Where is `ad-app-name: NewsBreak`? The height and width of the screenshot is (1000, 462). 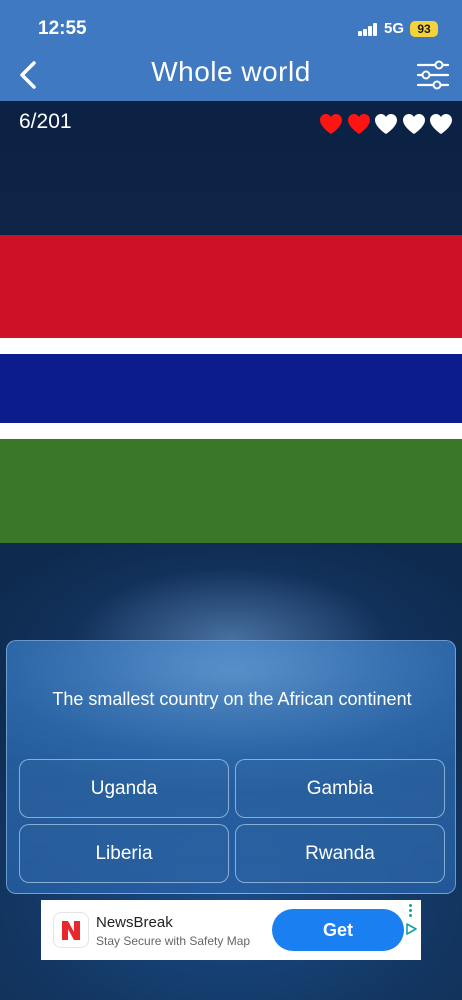
ad-app-name: NewsBreak is located at coordinates (134, 922).